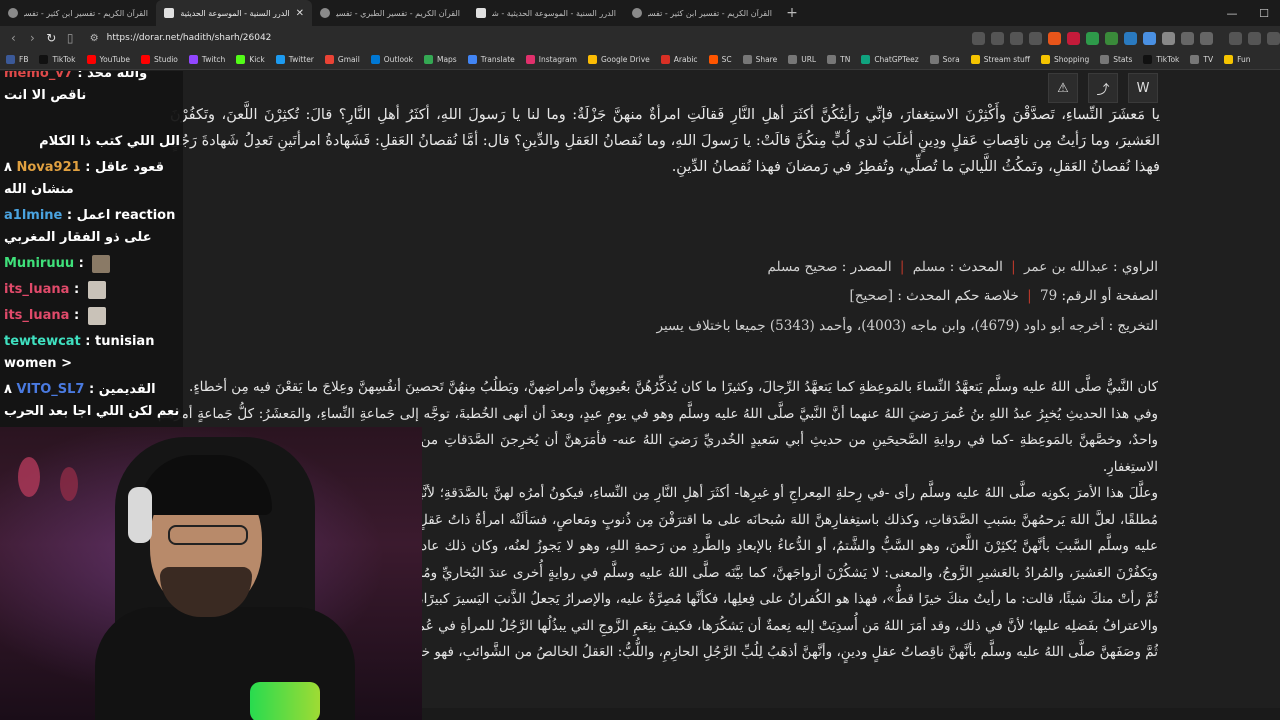 The height and width of the screenshot is (720, 1280). What do you see at coordinates (294, 59) in the screenshot?
I see `bookmark-item: Twitter` at bounding box center [294, 59].